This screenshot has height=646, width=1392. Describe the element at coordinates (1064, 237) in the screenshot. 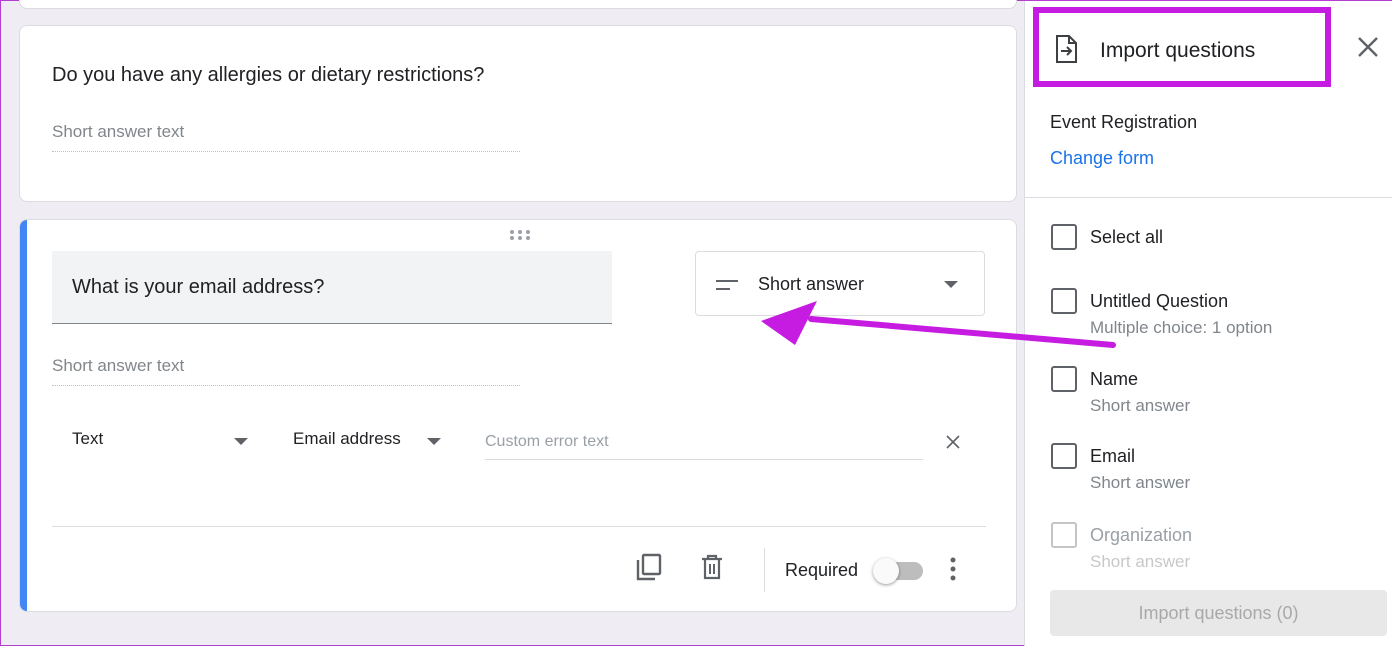

I see `select-all-checkbox` at that location.